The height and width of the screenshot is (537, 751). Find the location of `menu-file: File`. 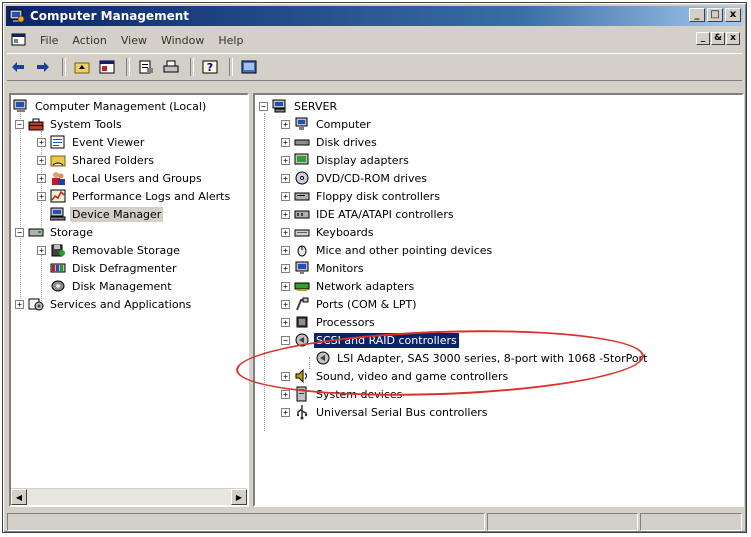

menu-file: File is located at coordinates (49, 40).